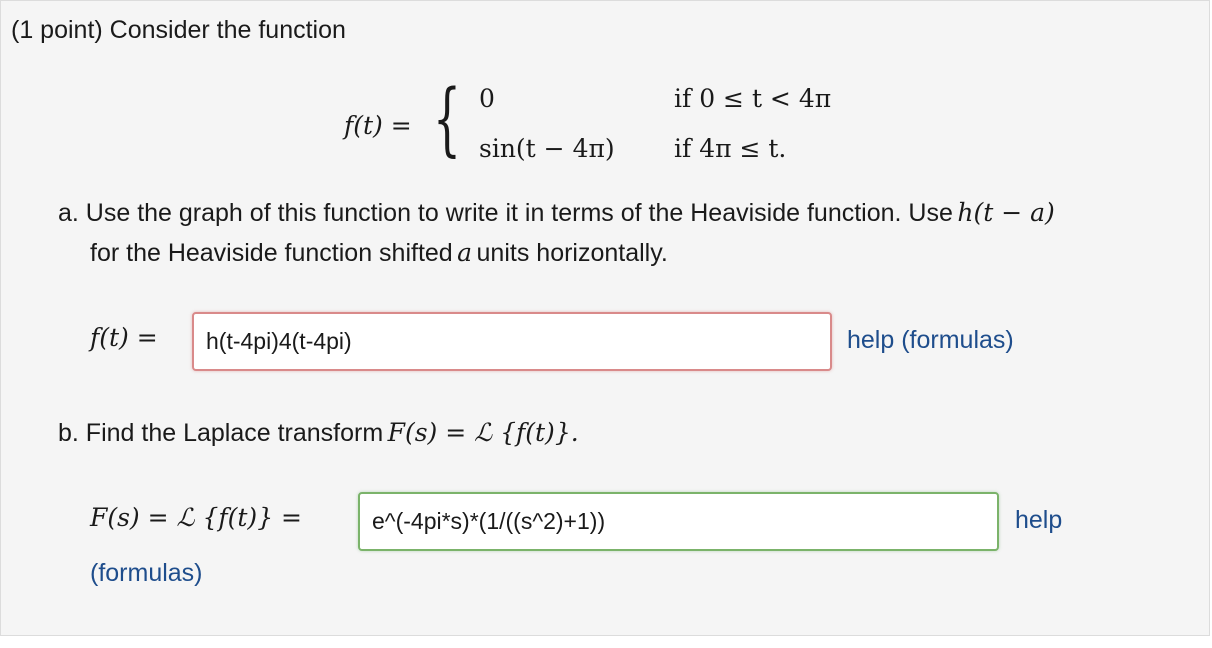 The width and height of the screenshot is (1212, 648). Describe the element at coordinates (1038, 520) in the screenshot. I see `part-b-help-link: help` at that location.